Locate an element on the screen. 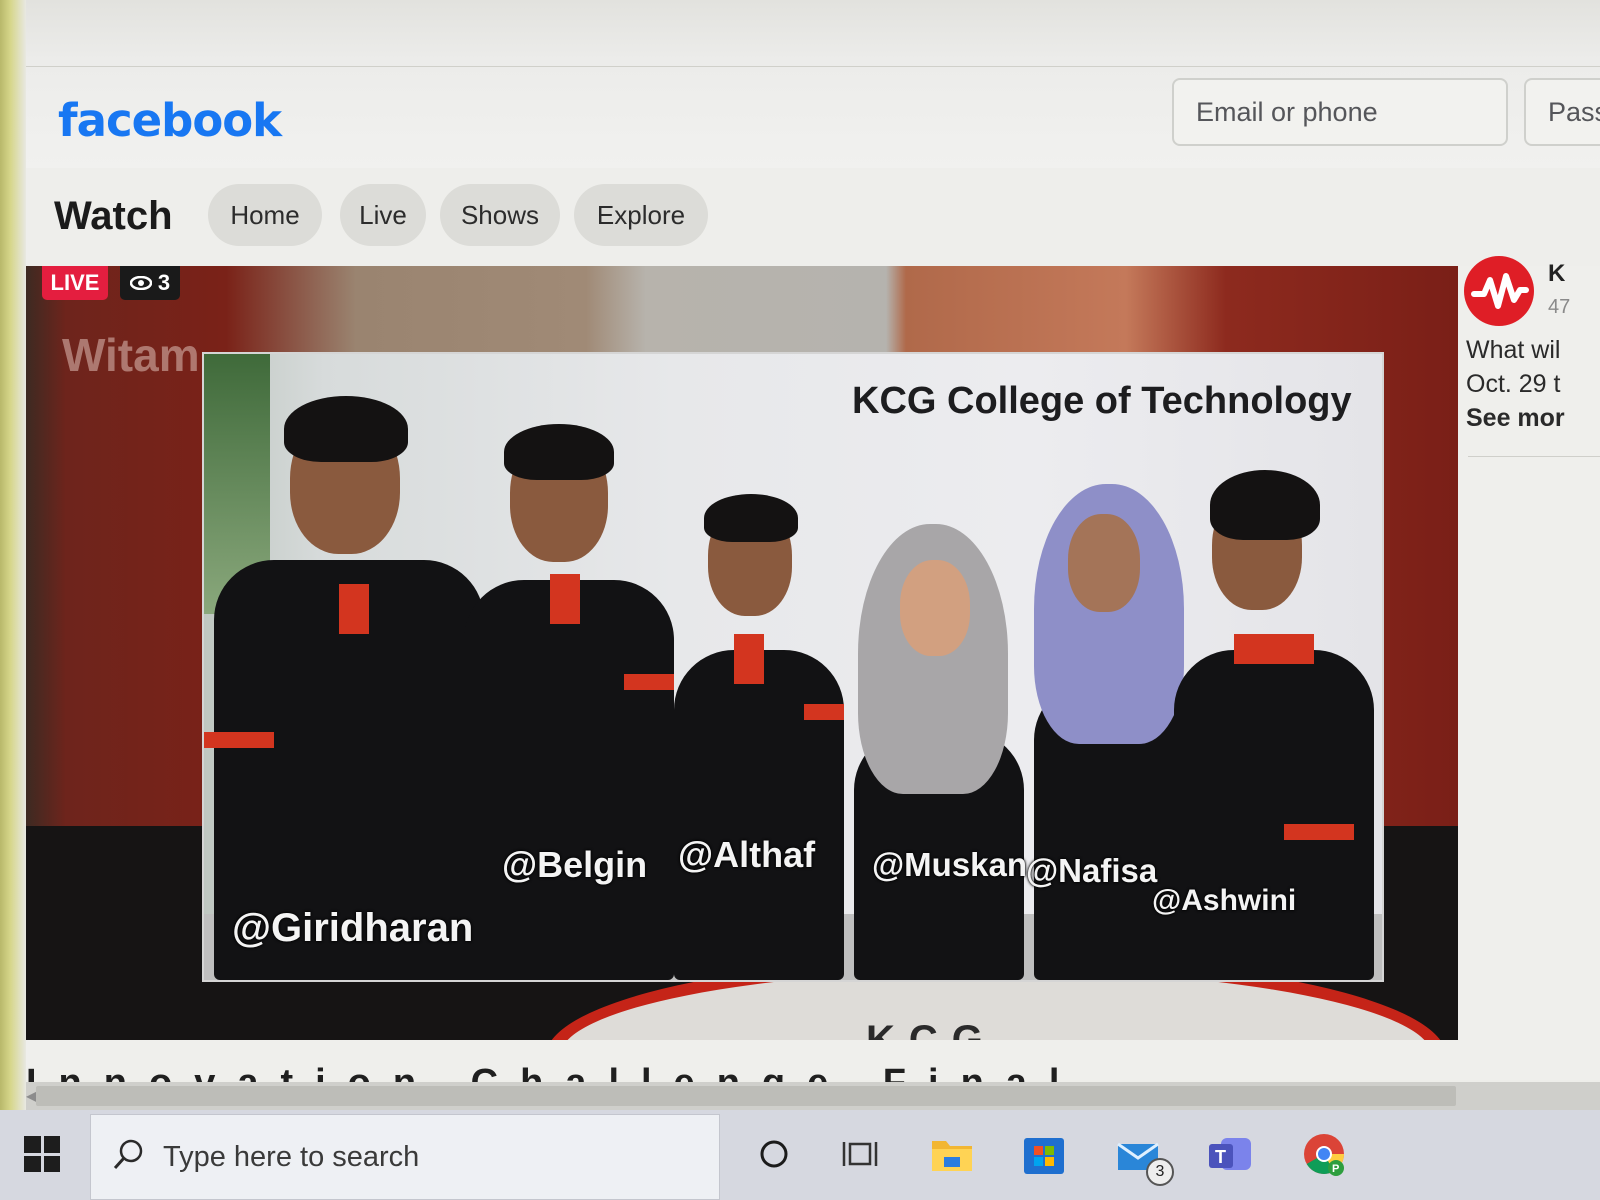 This screenshot has width=1600, height=1200. name-tag-belgin: @Belgin is located at coordinates (575, 864).